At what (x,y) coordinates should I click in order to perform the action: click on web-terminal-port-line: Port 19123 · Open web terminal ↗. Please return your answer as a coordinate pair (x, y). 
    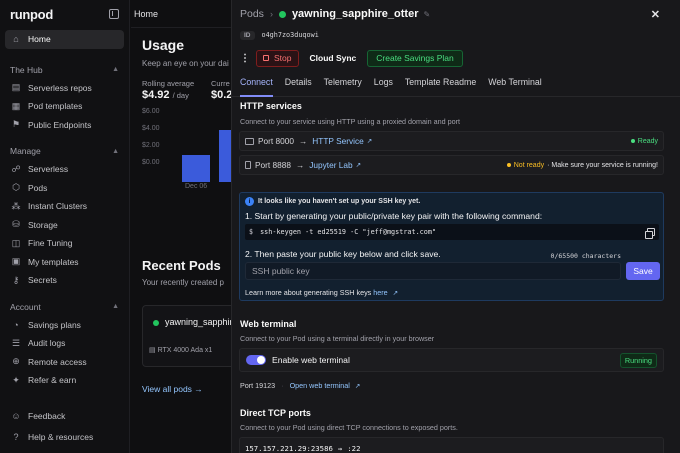
    Looking at the image, I should click on (300, 385).